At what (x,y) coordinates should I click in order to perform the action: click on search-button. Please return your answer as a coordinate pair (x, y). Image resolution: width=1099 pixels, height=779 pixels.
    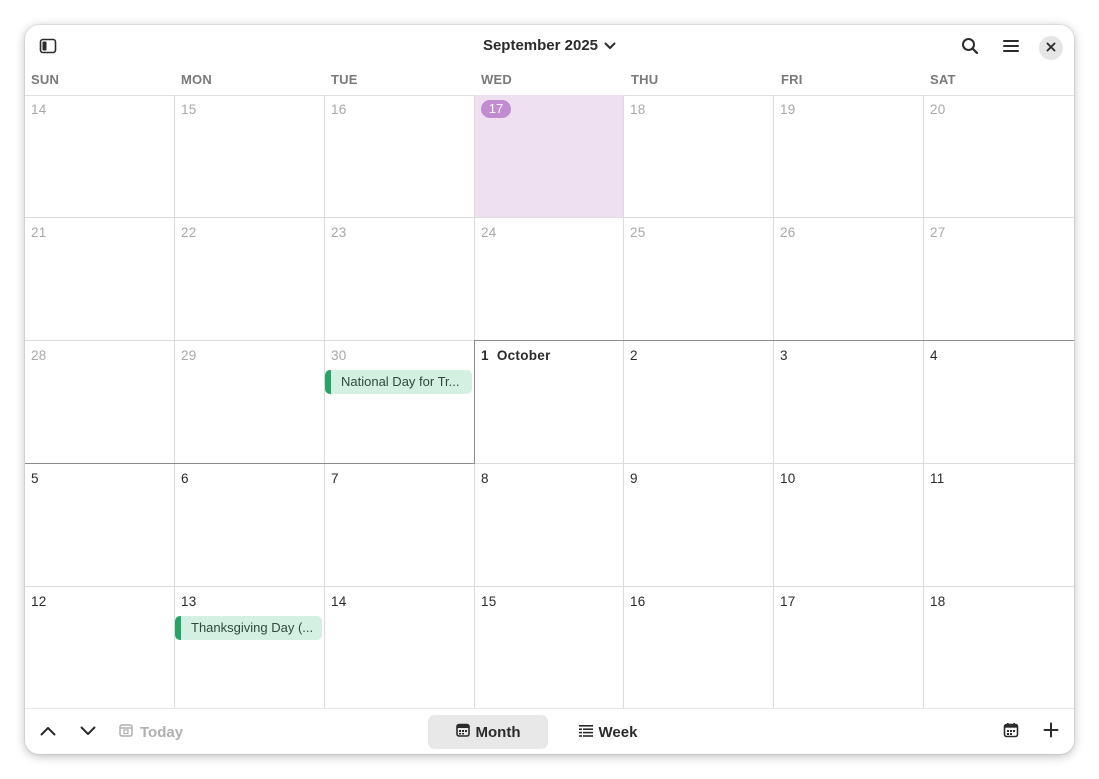
    Looking at the image, I should click on (970, 48).